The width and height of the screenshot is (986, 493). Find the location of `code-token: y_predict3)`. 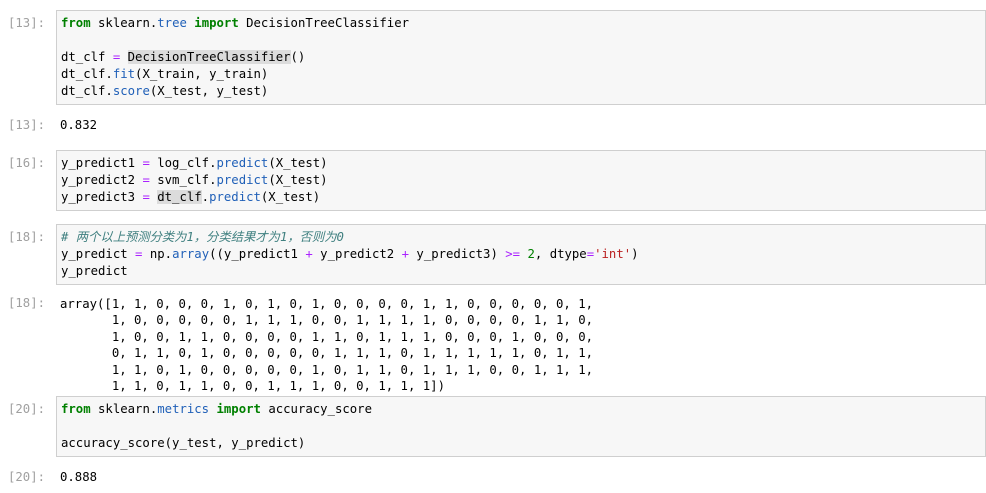

code-token: y_predict3) is located at coordinates (457, 254).